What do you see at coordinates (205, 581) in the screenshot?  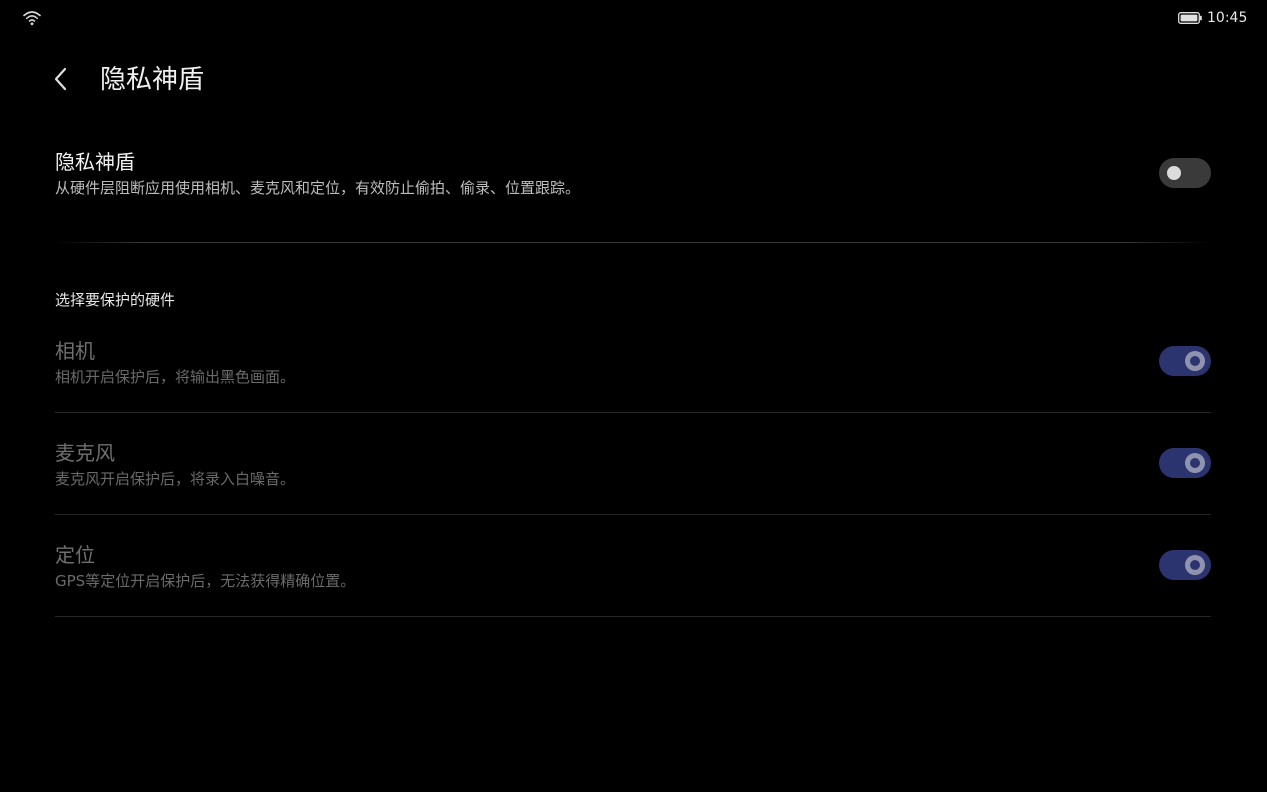 I see `location-description: GPS等定位开启保护后，无法获得精确位置。` at bounding box center [205, 581].